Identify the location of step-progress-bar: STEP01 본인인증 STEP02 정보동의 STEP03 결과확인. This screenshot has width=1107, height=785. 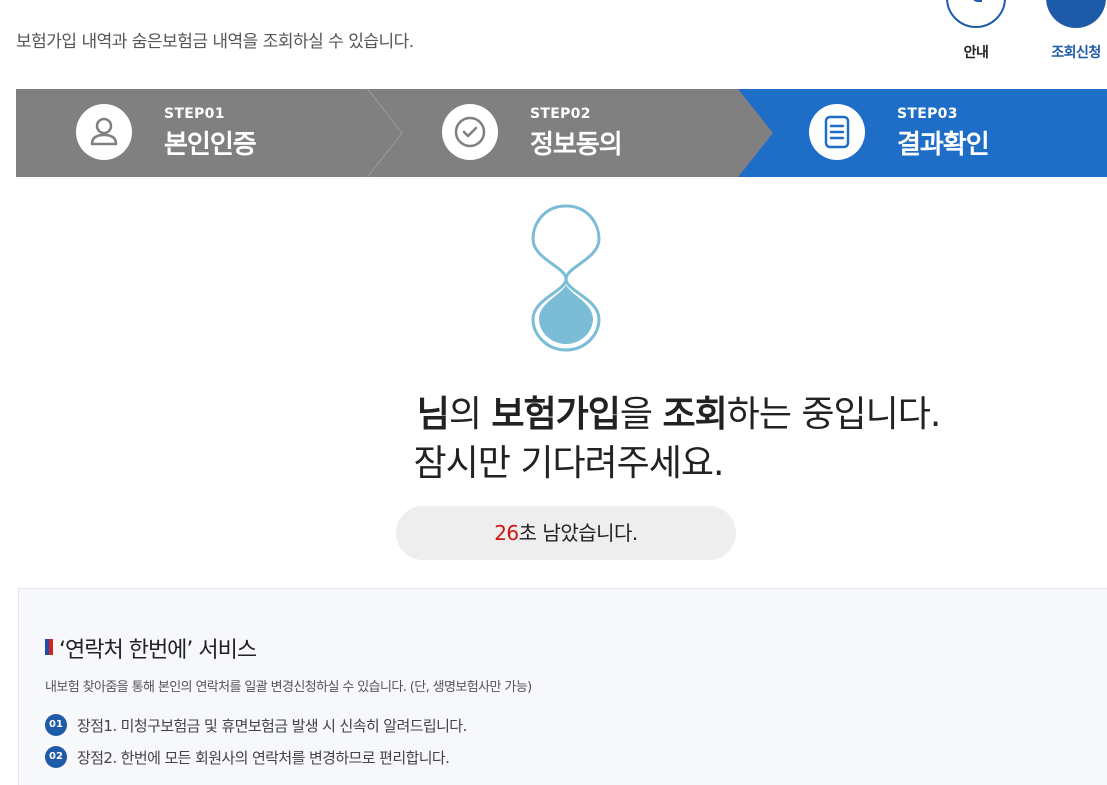
(561, 133).